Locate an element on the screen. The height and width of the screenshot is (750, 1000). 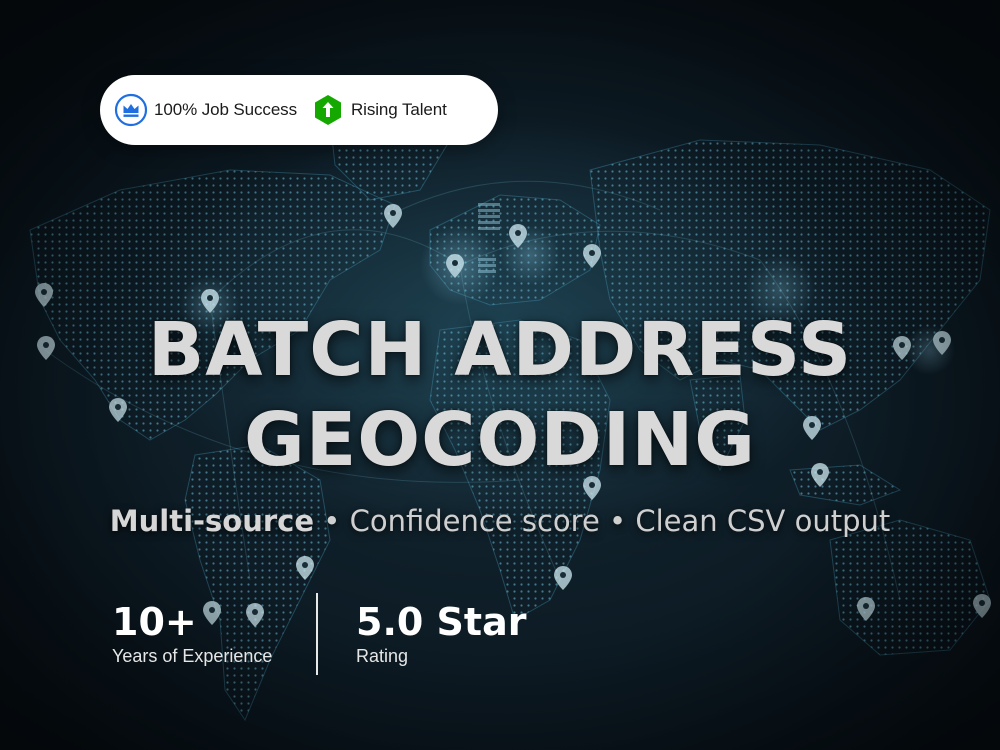
rating-value: 5.0 Star is located at coordinates (441, 622).